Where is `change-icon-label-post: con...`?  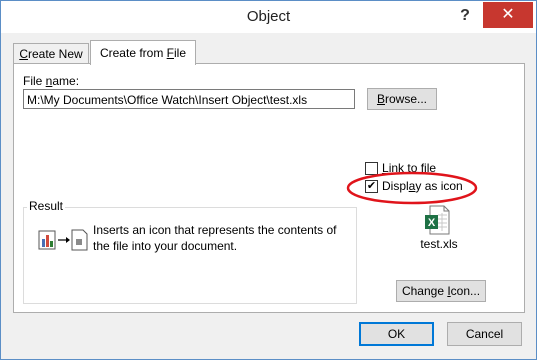 change-icon-label-post: con... is located at coordinates (465, 291).